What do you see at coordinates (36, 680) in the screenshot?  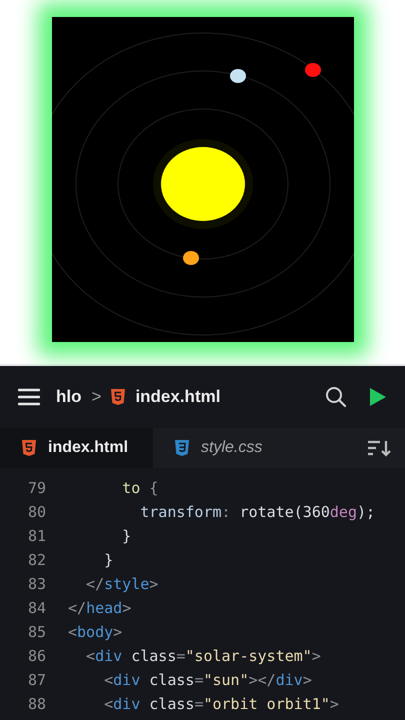 I see `line-number: 87` at bounding box center [36, 680].